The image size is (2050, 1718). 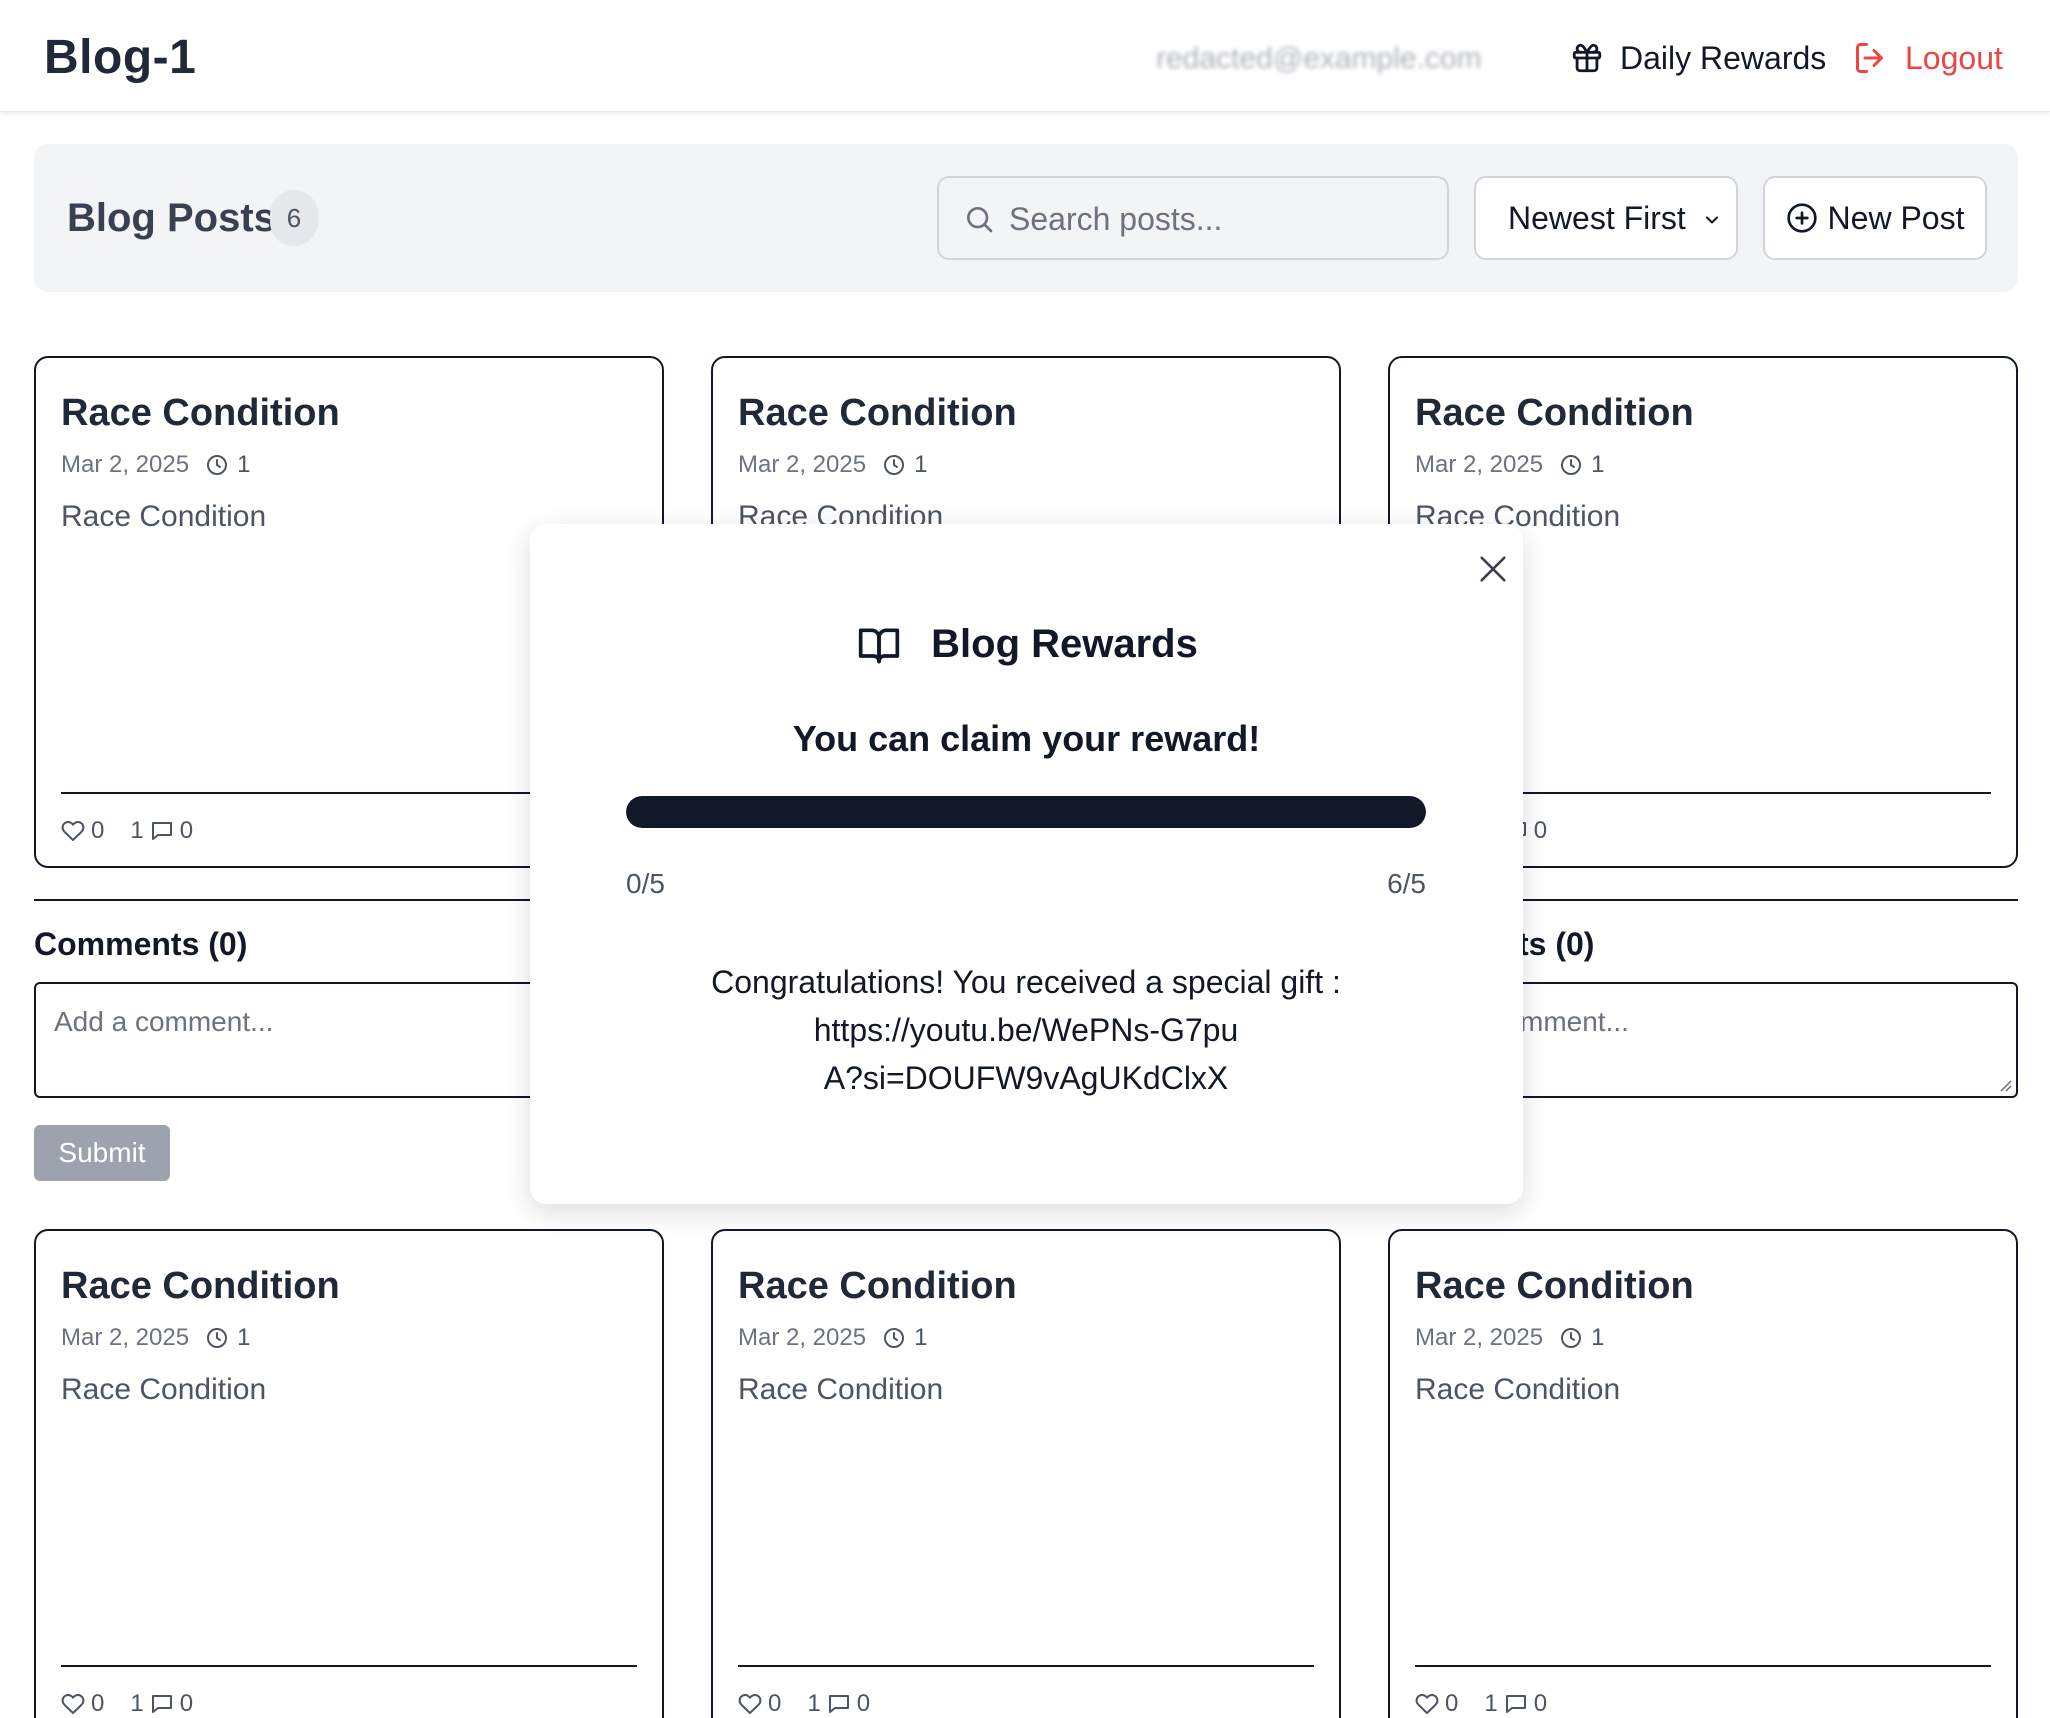 What do you see at coordinates (294, 218) in the screenshot?
I see `post-count-badge: 6` at bounding box center [294, 218].